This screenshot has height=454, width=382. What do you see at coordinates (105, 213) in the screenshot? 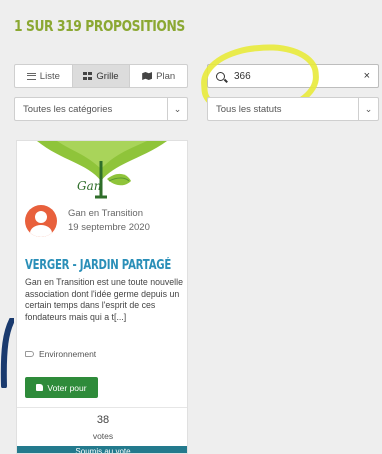
I see `author-name: Gan en Transition` at bounding box center [105, 213].